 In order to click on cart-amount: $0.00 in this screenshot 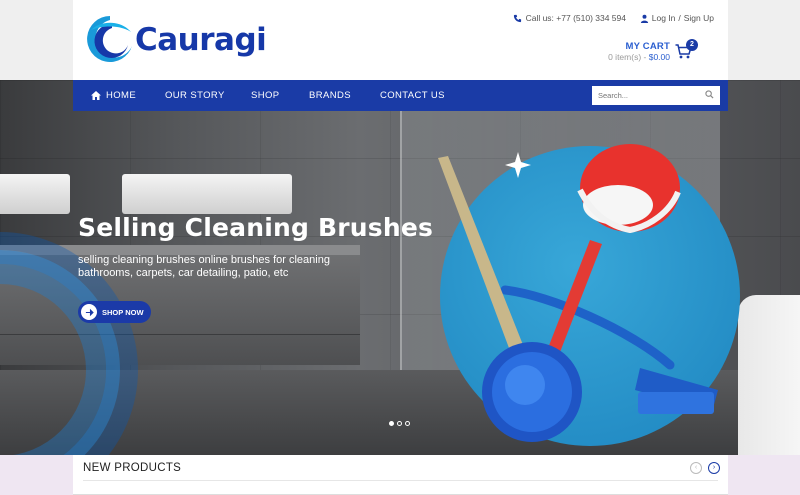, I will do `click(659, 57)`.